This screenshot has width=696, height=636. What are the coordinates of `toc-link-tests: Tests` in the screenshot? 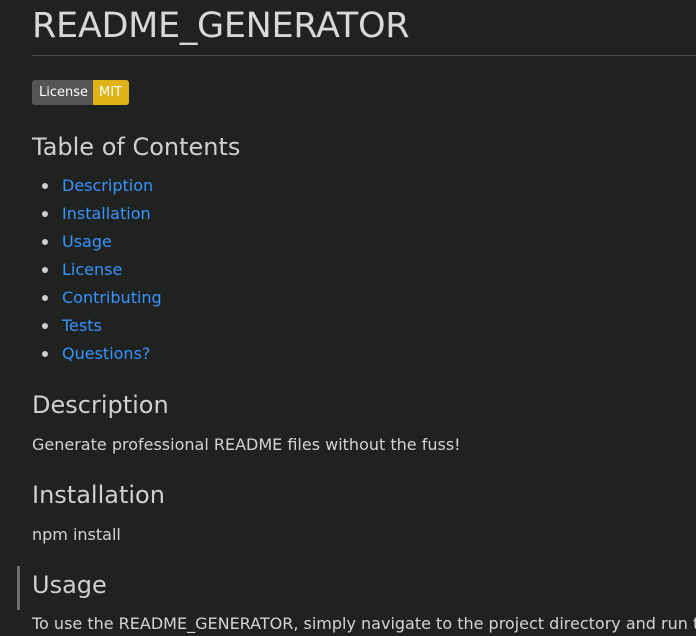 It's located at (82, 325).